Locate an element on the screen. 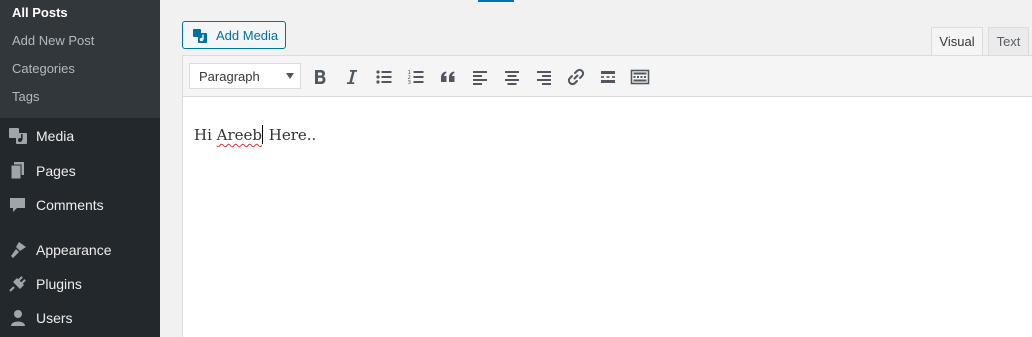 Image resolution: width=1032 pixels, height=337 pixels. misspelled-word: Areeb is located at coordinates (239, 135).